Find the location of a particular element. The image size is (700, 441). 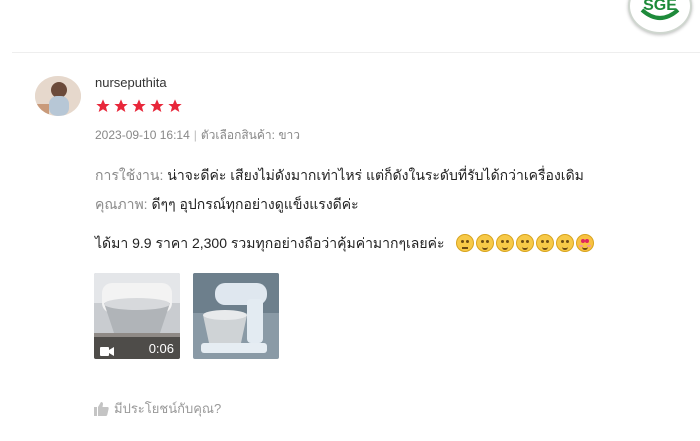

emoji-row is located at coordinates (525, 243).